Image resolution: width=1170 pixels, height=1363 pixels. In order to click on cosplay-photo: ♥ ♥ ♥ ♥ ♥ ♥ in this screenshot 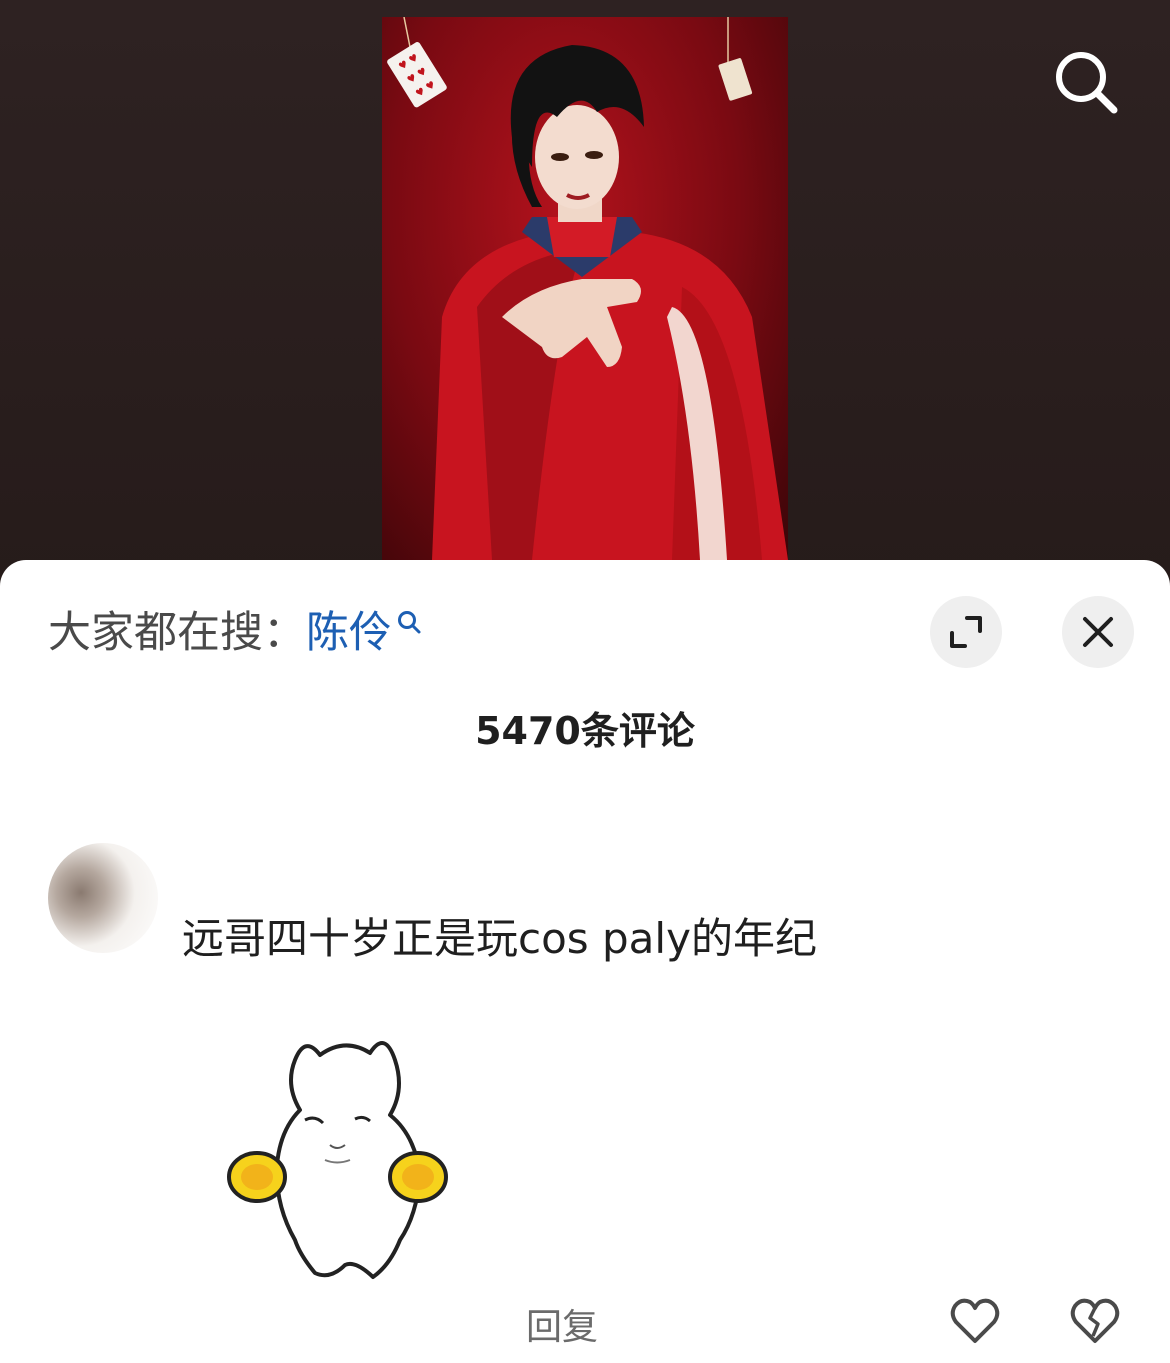, I will do `click(585, 288)`.